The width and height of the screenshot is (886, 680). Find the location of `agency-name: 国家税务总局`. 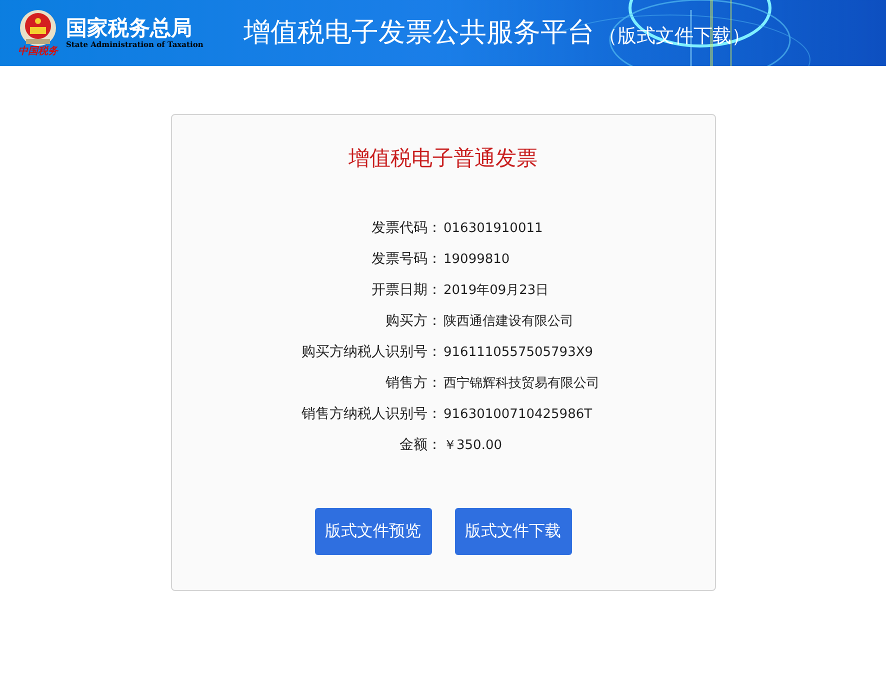

agency-name: 国家税务总局 is located at coordinates (129, 28).